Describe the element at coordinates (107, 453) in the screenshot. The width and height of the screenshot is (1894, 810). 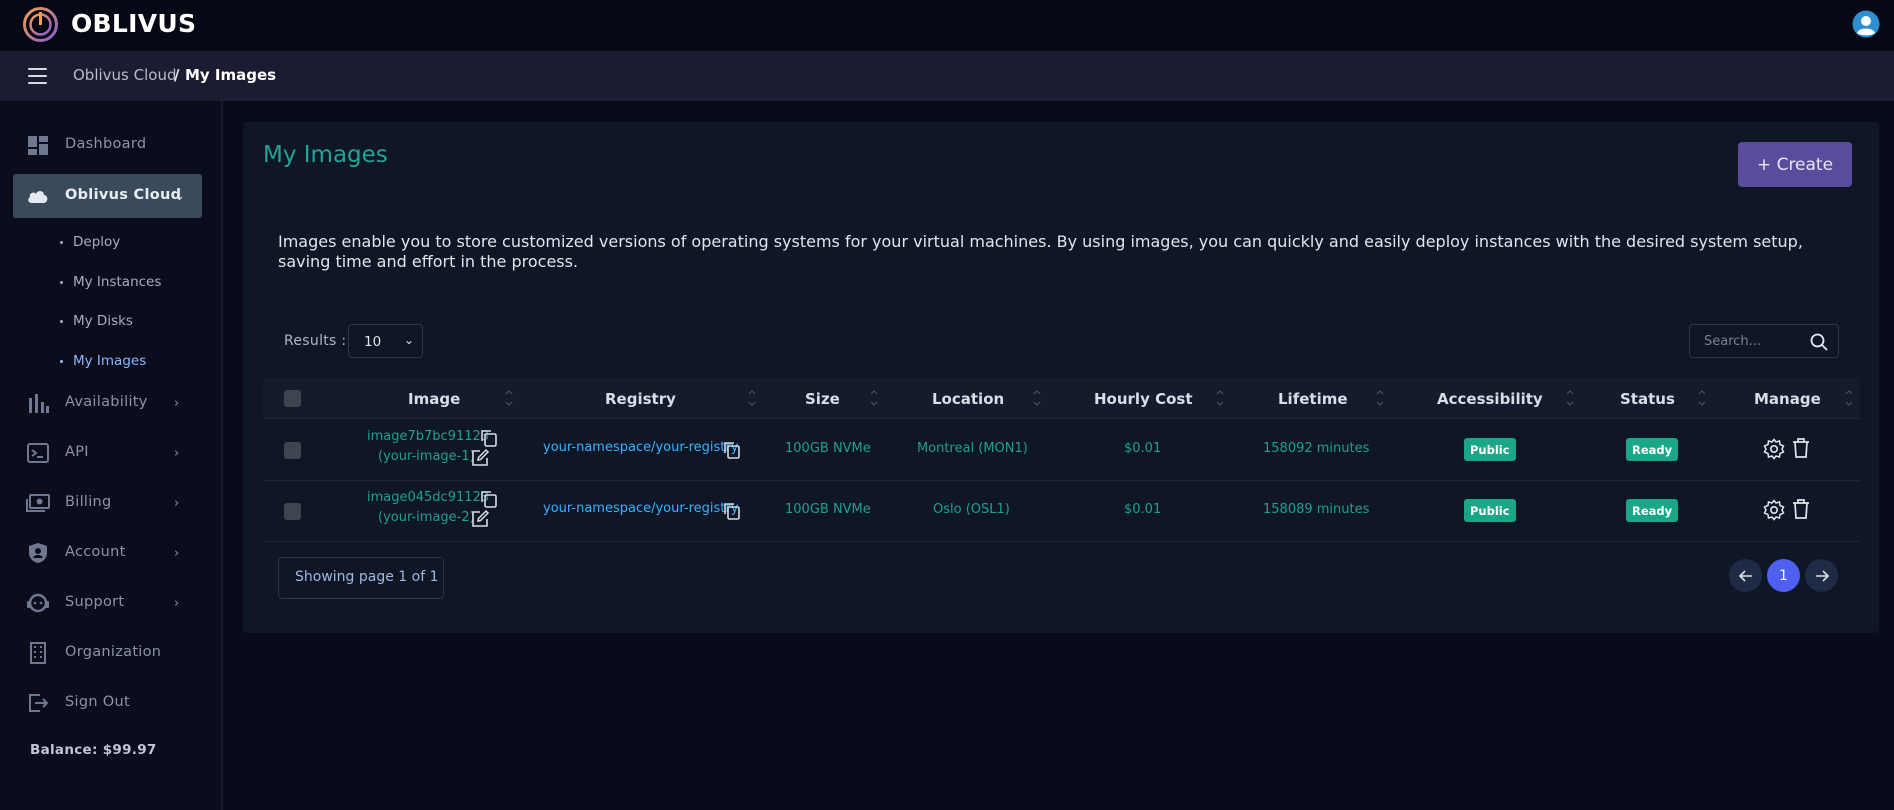
I see `sidebar-item-api: API ›` at that location.